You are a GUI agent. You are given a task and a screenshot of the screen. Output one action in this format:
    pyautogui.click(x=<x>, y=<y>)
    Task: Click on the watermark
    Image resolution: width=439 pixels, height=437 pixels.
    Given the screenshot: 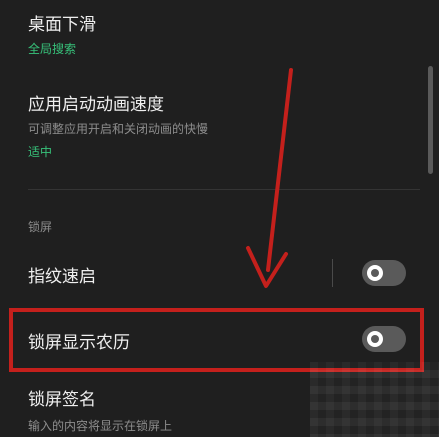 What is the action you would take?
    pyautogui.click(x=374, y=399)
    